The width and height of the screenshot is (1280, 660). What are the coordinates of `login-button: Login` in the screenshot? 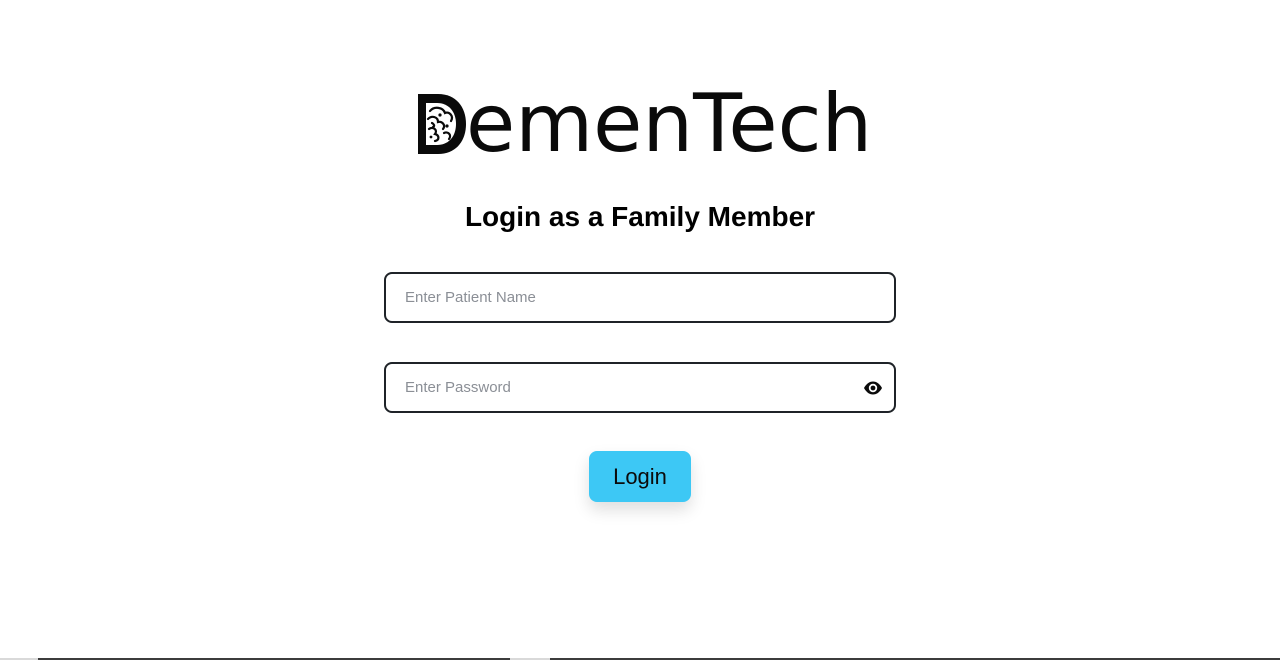 It's located at (640, 476).